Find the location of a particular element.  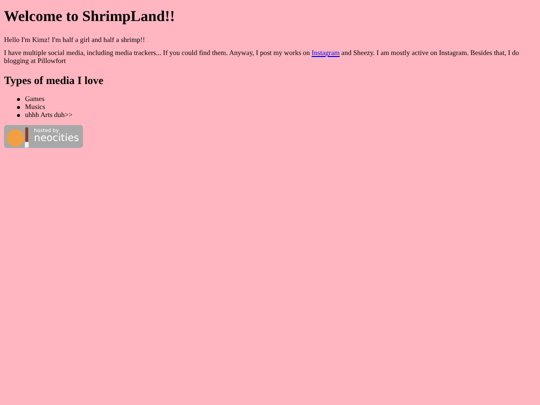

page-title: Welcome to ShrimpLand!! is located at coordinates (90, 17).